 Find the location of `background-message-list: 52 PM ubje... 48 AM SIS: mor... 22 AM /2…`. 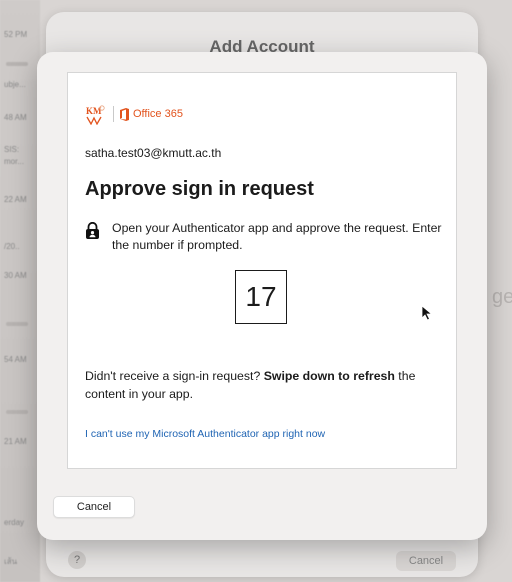

background-message-list: 52 PM ubje... 48 AM SIS: mor... 22 AM /2… is located at coordinates (20, 291).